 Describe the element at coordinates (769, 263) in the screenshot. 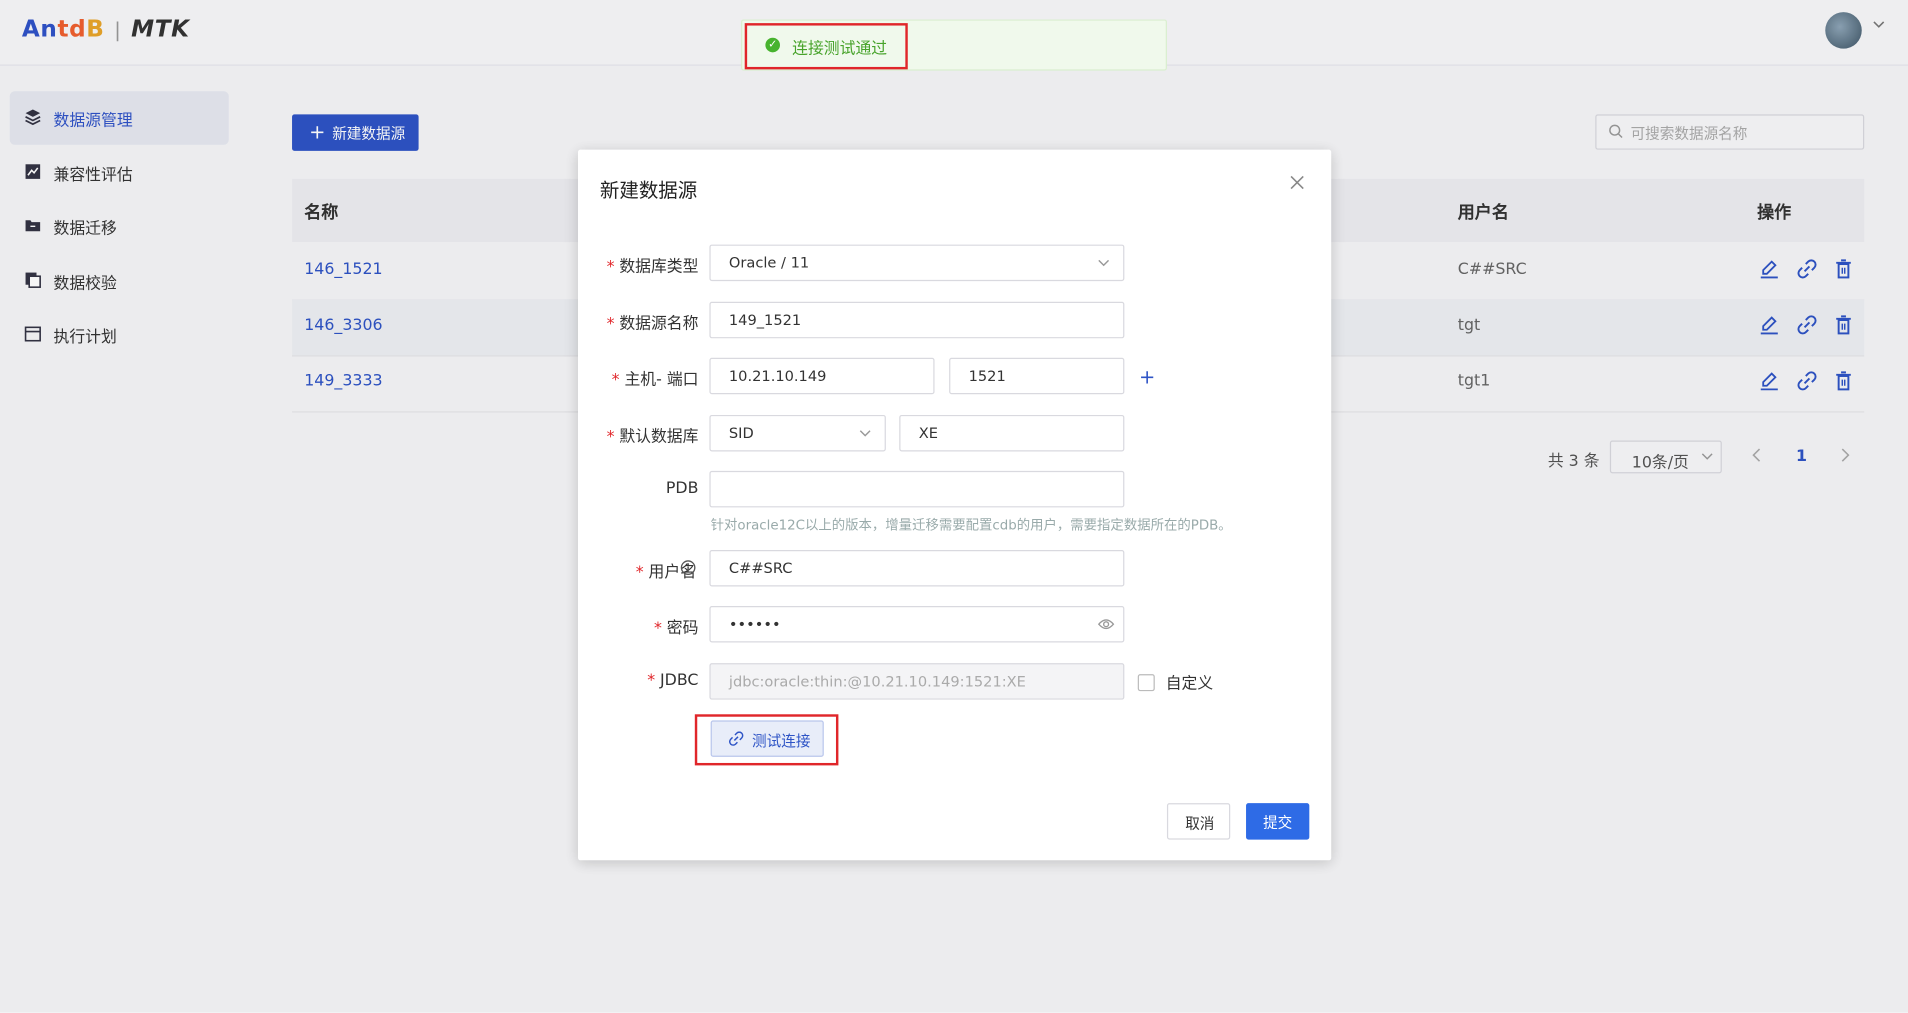

I see `select-value: Oracle / 11` at that location.